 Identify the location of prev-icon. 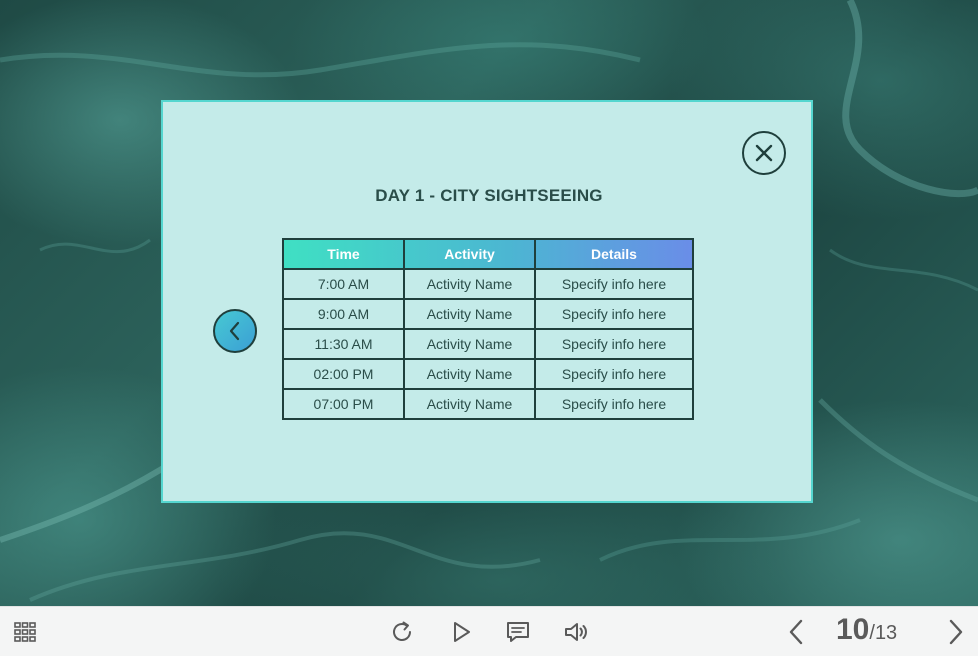
(796, 632).